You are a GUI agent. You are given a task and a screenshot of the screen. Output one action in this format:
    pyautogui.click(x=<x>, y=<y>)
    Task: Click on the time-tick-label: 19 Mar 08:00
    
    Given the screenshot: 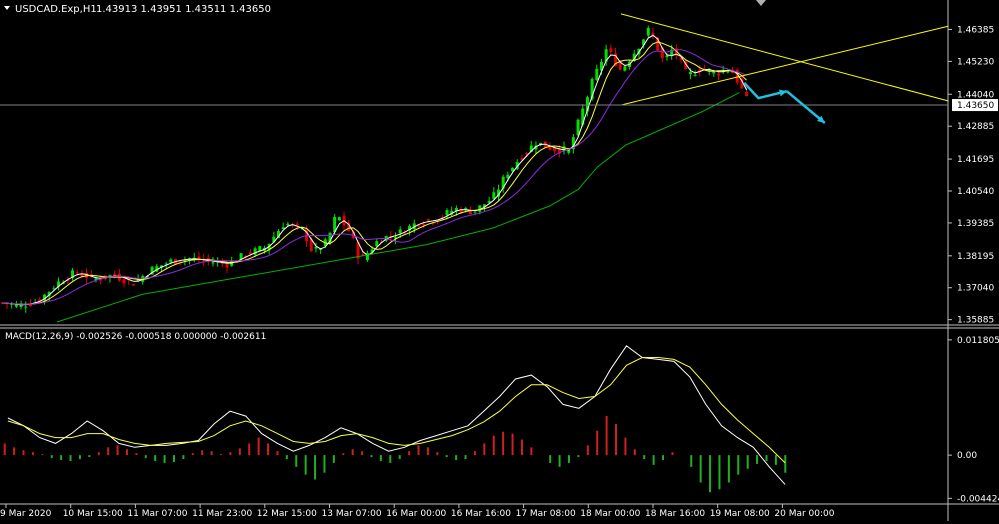 What is the action you would take?
    pyautogui.click(x=740, y=514)
    